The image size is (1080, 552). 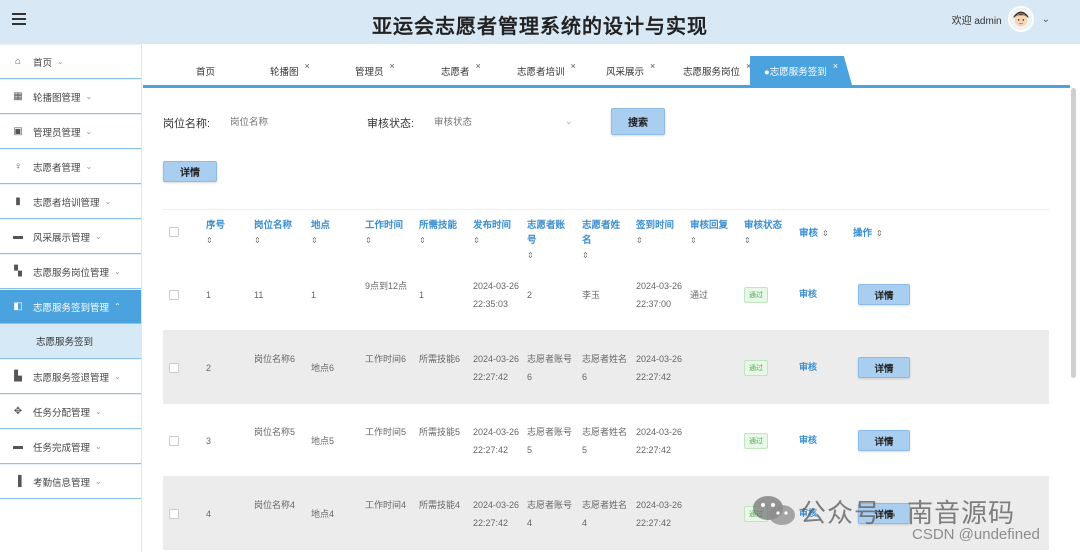 What do you see at coordinates (331, 233) in the screenshot?
I see `column-header-location: 地点 ⇕` at bounding box center [331, 233].